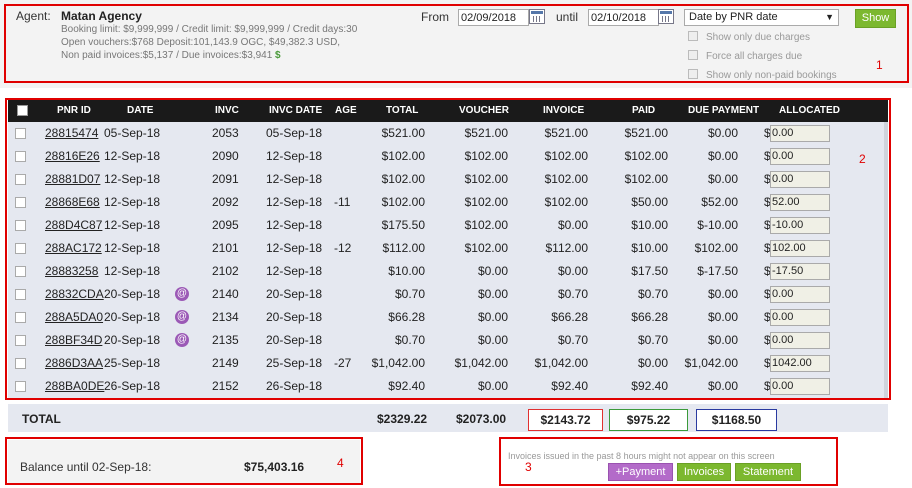  What do you see at coordinates (648, 420) in the screenshot?
I see `total-paid-box: $975.22` at bounding box center [648, 420].